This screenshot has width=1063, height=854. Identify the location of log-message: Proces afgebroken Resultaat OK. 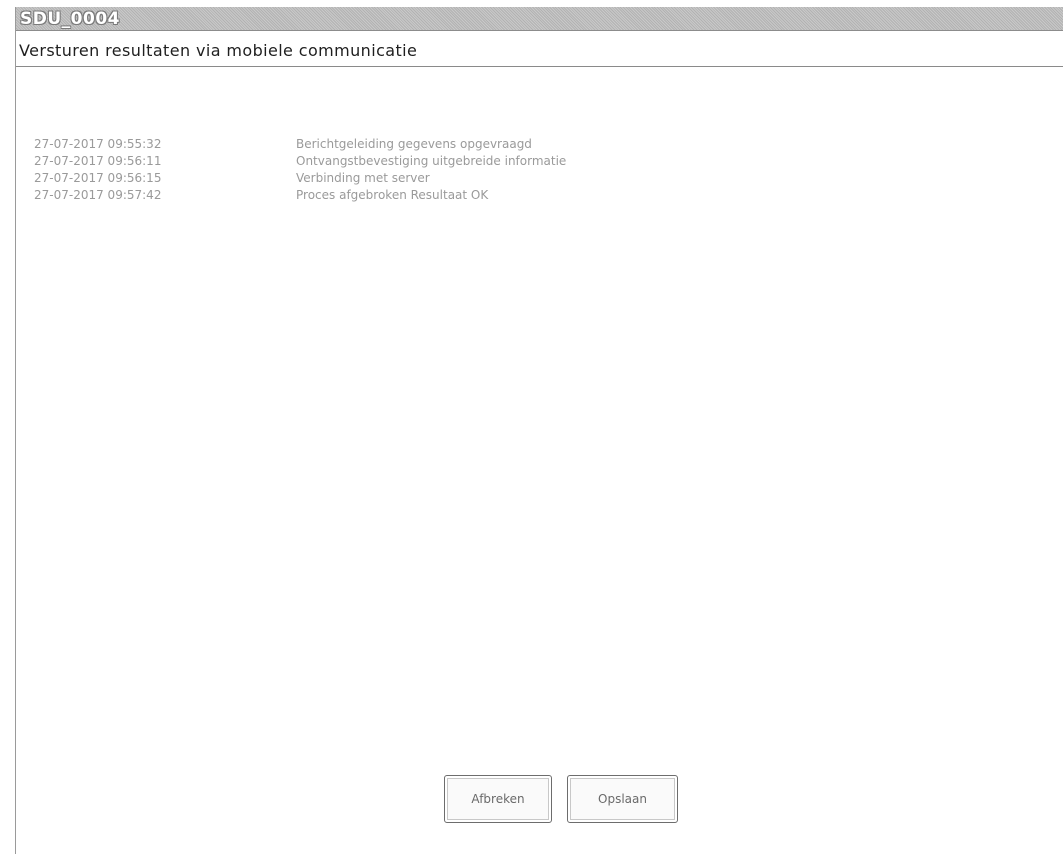
(392, 195).